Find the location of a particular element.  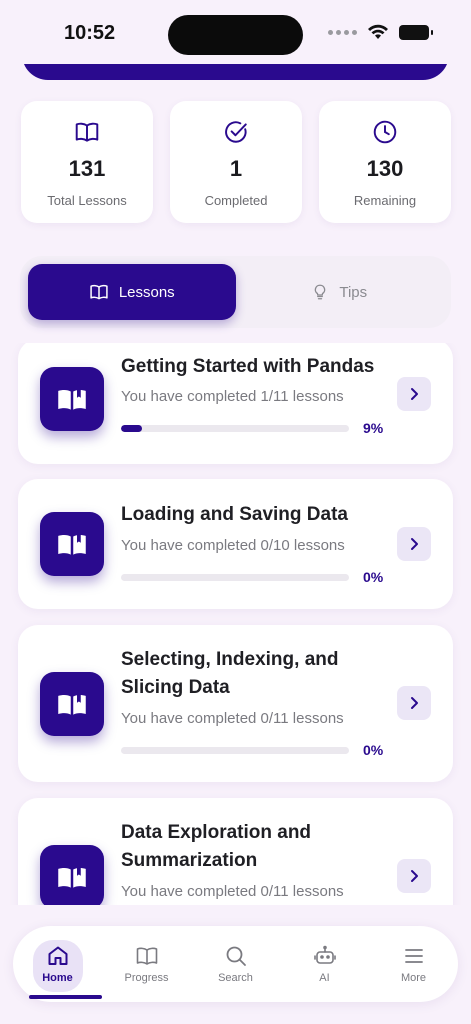

status-time: 10:52 is located at coordinates (90, 33).